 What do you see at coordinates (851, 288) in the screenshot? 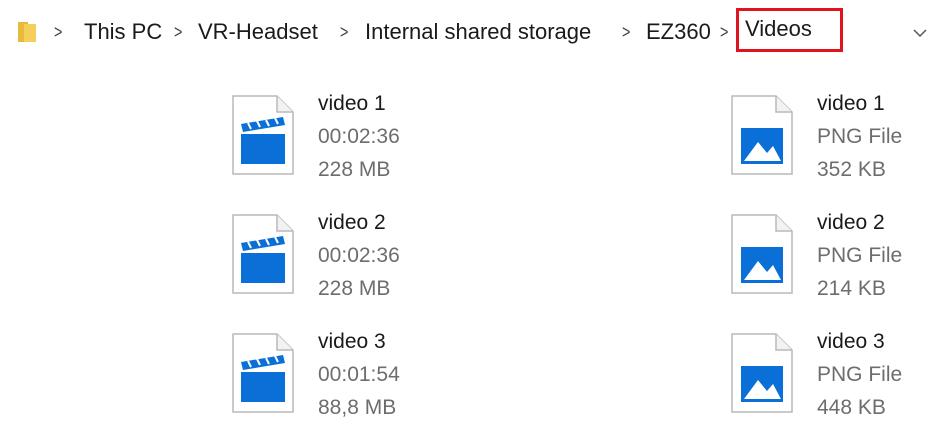
I see `file-size: 214 KB` at bounding box center [851, 288].